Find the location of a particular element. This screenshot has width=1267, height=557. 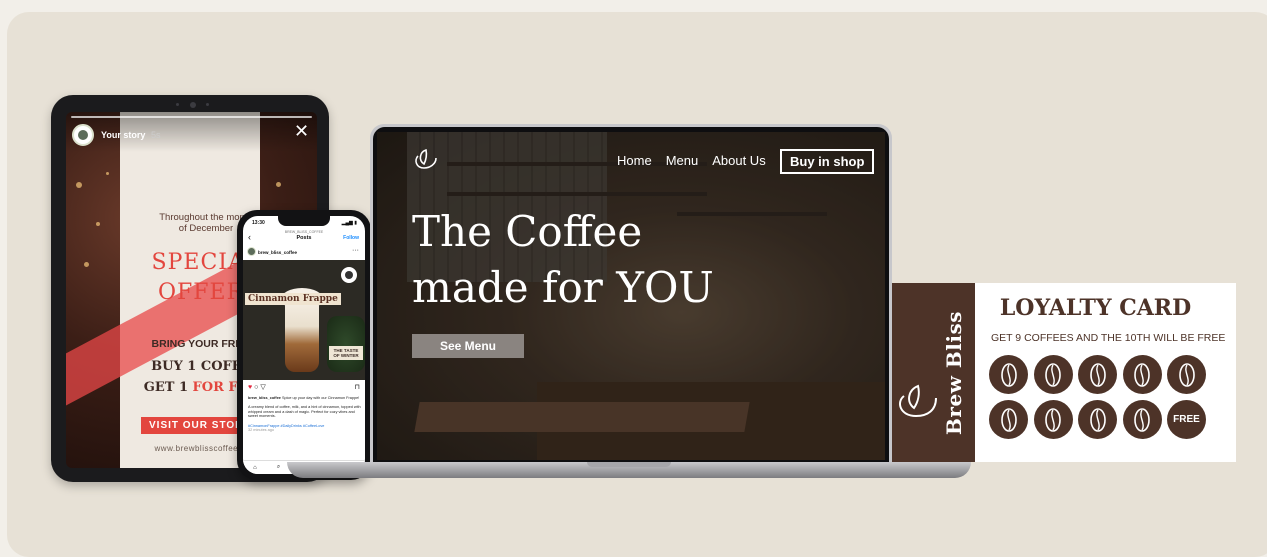

brand-badge-icon is located at coordinates (349, 275).